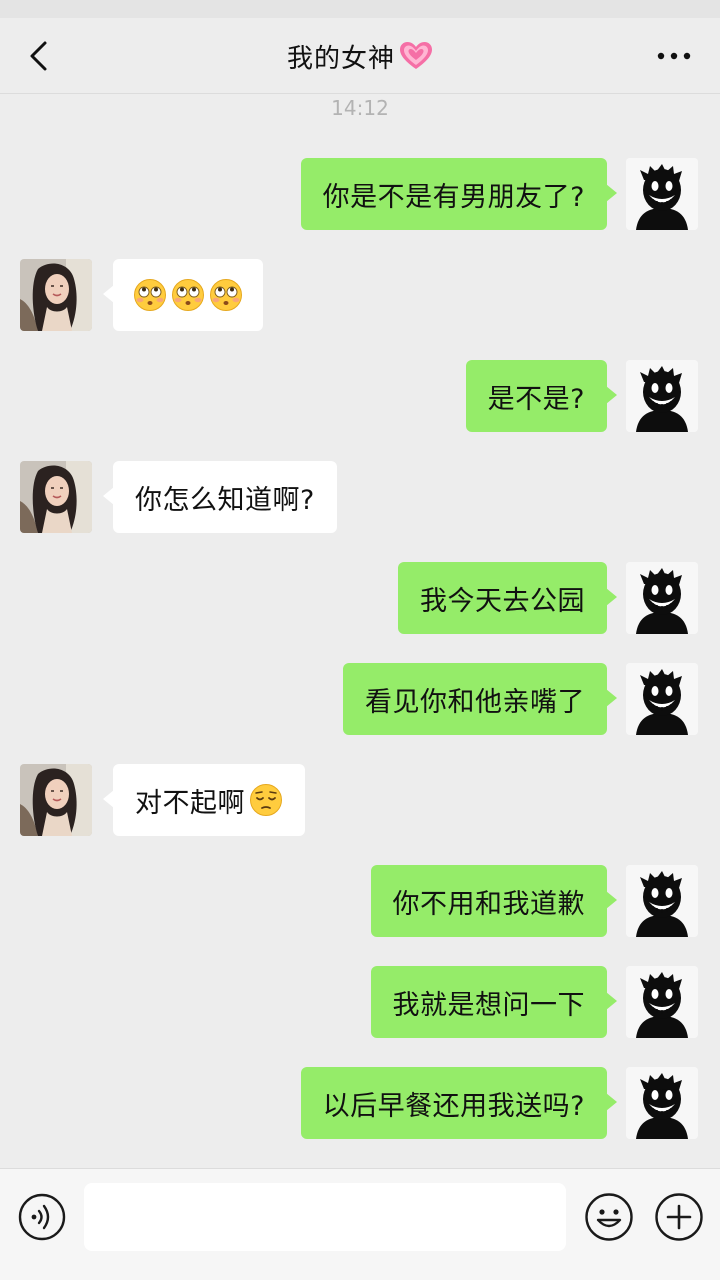 The image size is (720, 1280). I want to click on chat-header: 我的女神, so click(360, 56).